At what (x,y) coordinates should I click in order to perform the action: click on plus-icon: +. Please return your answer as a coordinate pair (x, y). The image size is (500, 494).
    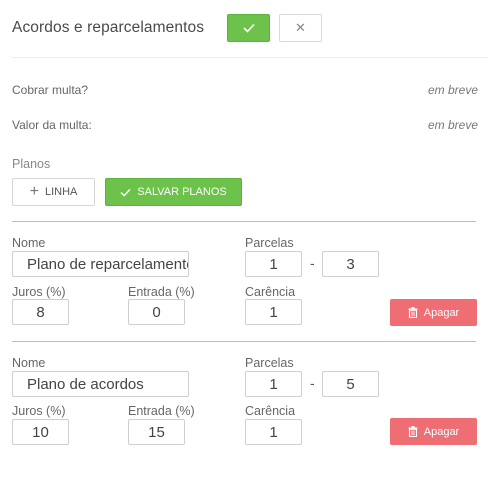
    Looking at the image, I should click on (34, 191).